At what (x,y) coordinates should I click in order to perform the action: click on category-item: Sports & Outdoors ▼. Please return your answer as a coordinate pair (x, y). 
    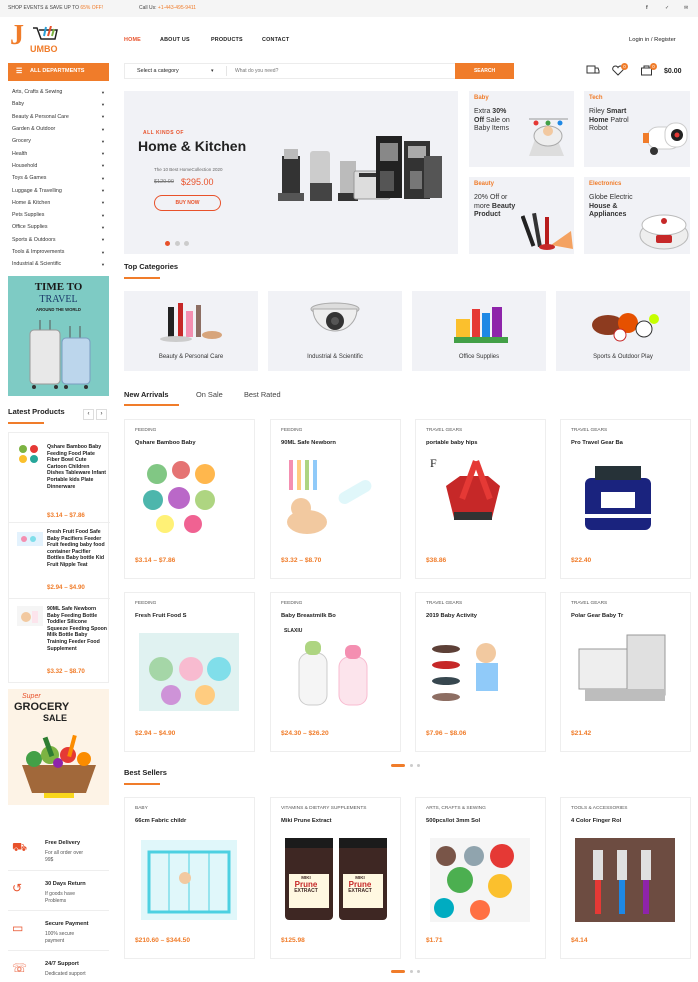
    Looking at the image, I should click on (58, 240).